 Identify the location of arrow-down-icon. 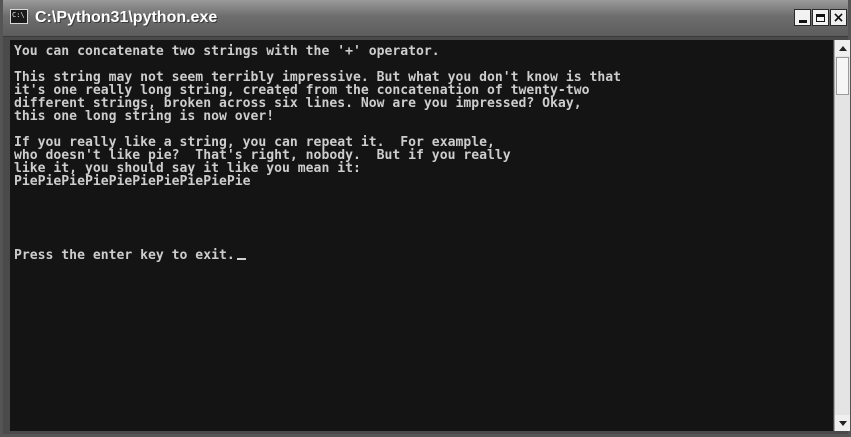
(842, 423).